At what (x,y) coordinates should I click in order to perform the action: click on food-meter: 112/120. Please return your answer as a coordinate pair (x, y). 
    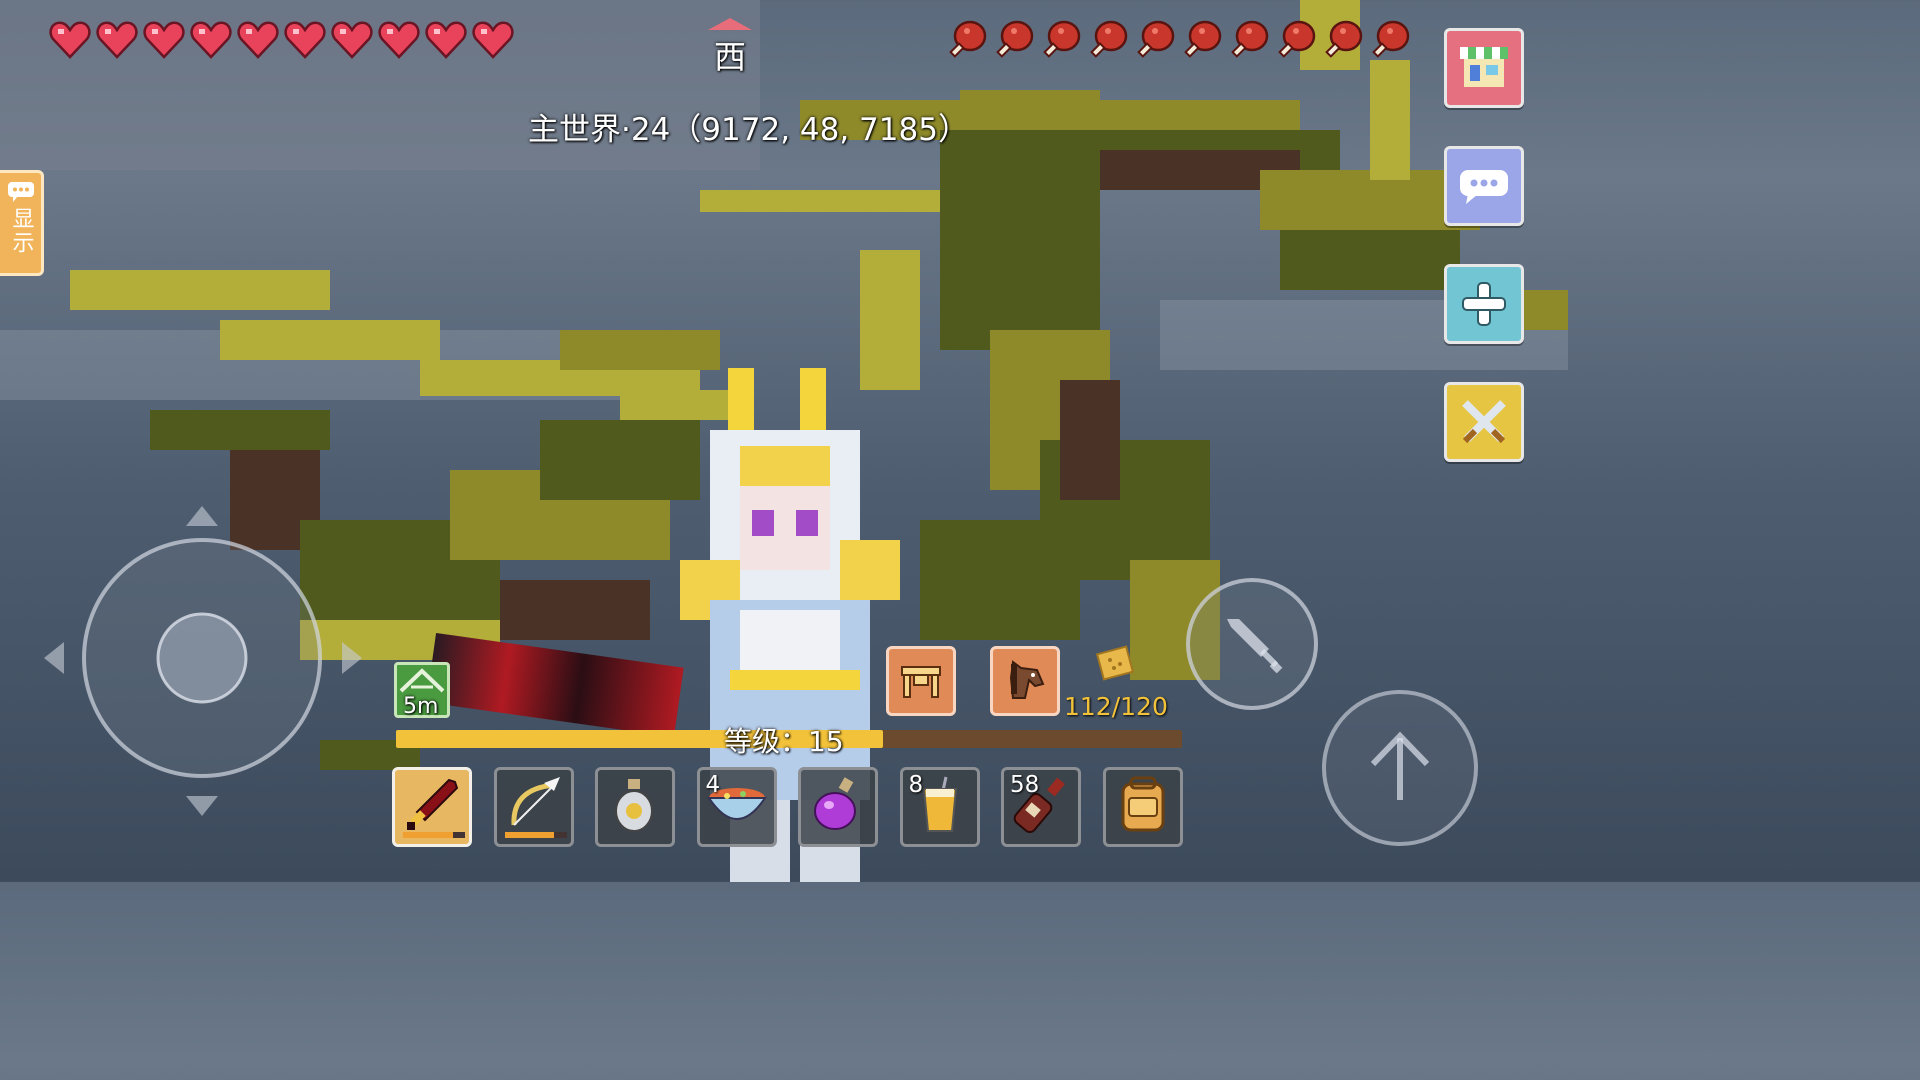
    Looking at the image, I should click on (1119, 684).